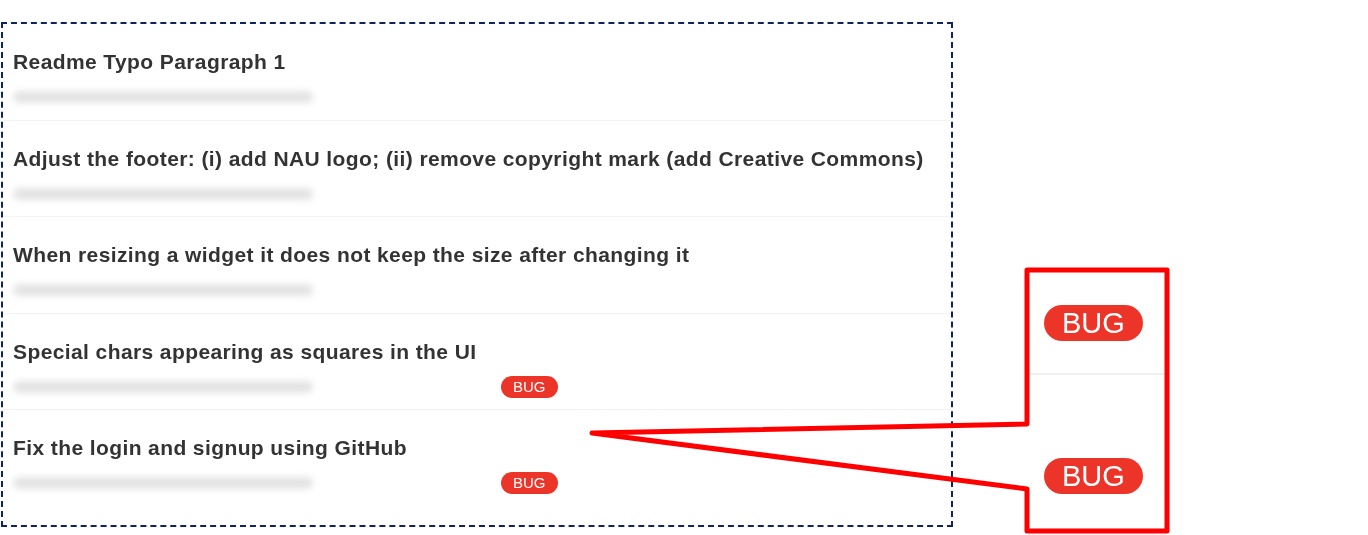  What do you see at coordinates (482, 448) in the screenshot?
I see `issue-title: Fix the login and signup using GitHub` at bounding box center [482, 448].